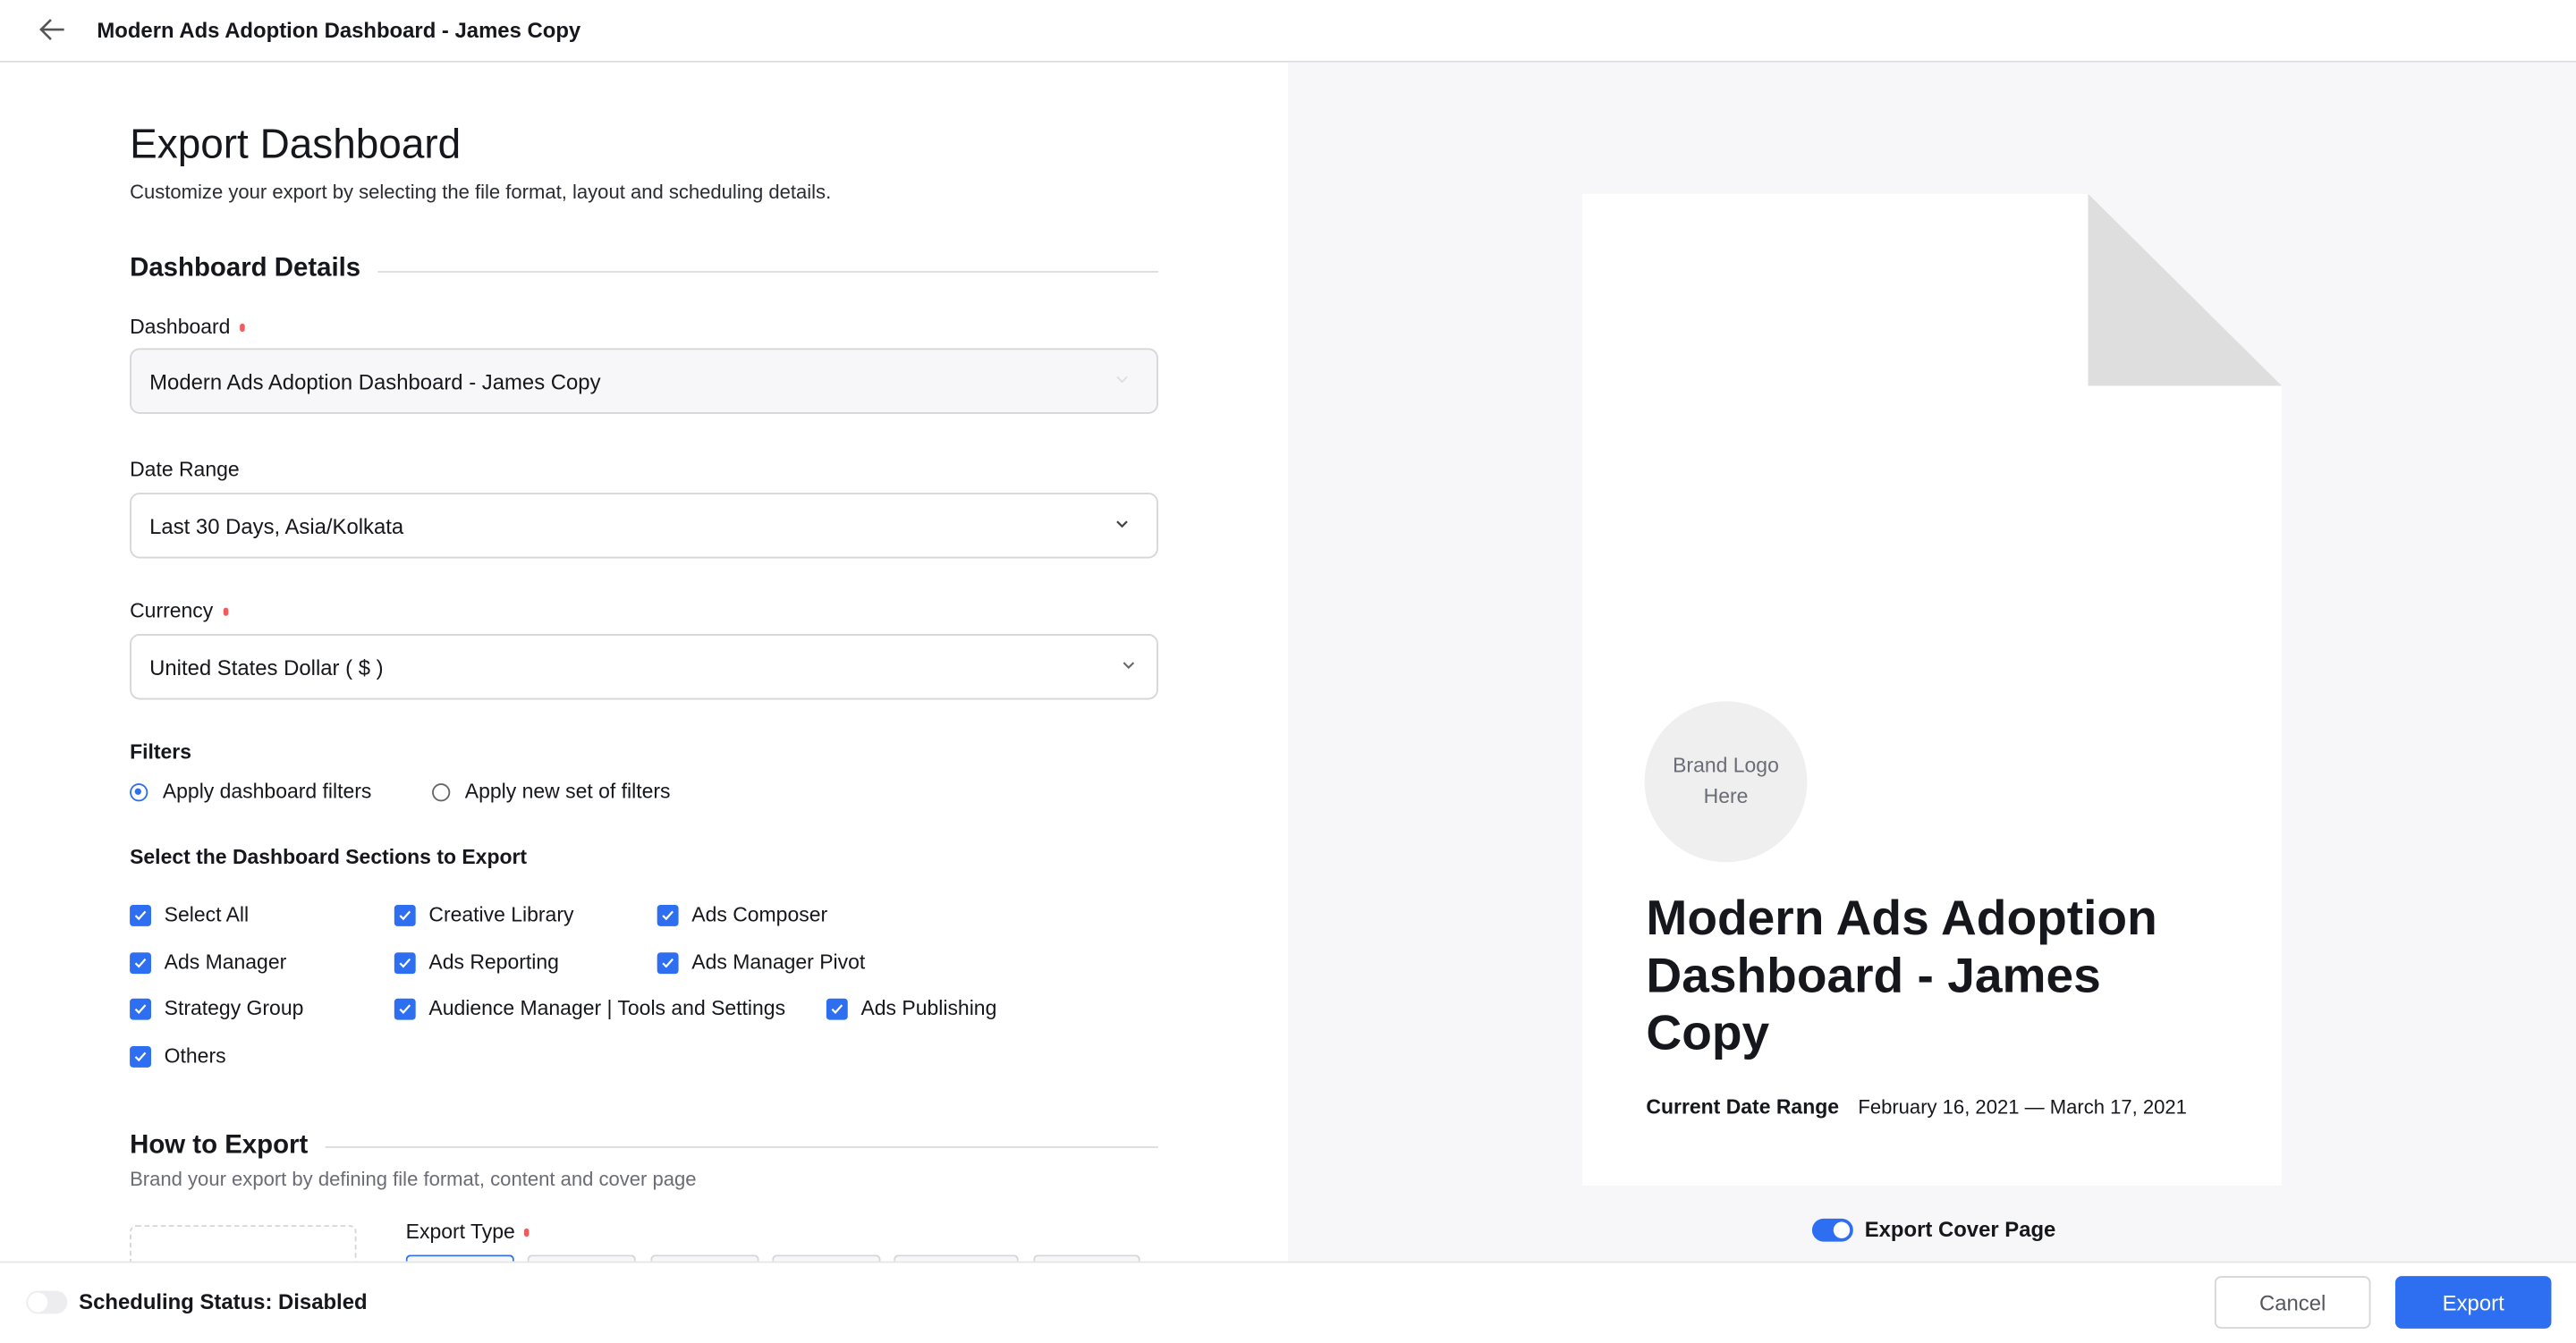 The width and height of the screenshot is (2576, 1343). I want to click on page-fold-icon, so click(2185, 289).